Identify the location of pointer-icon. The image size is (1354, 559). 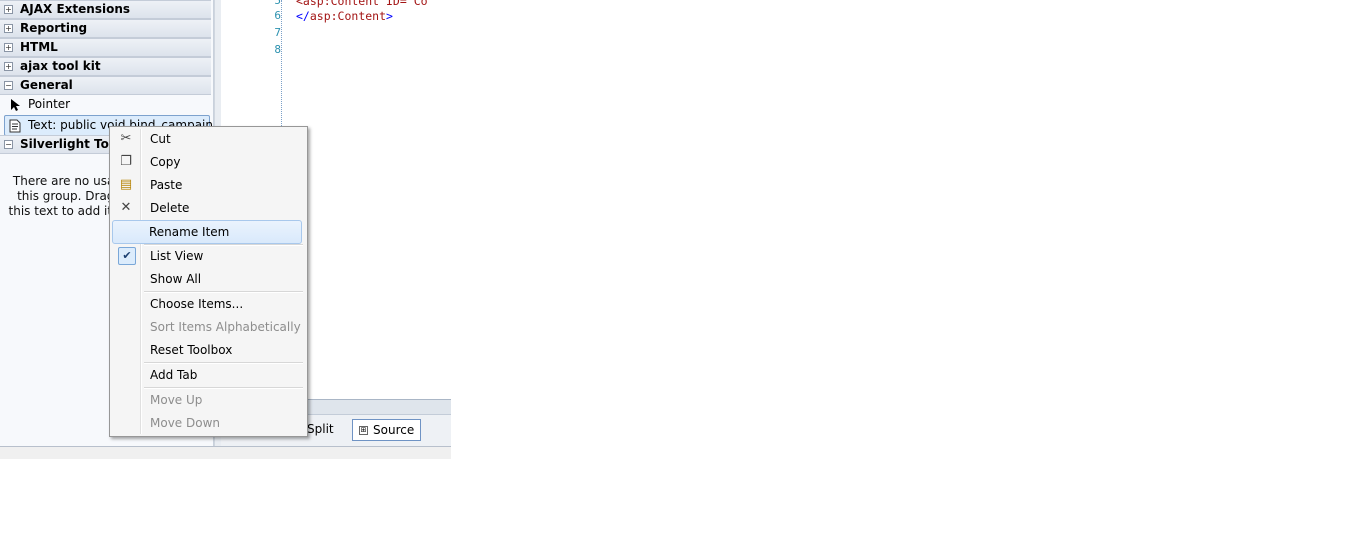
(15, 105).